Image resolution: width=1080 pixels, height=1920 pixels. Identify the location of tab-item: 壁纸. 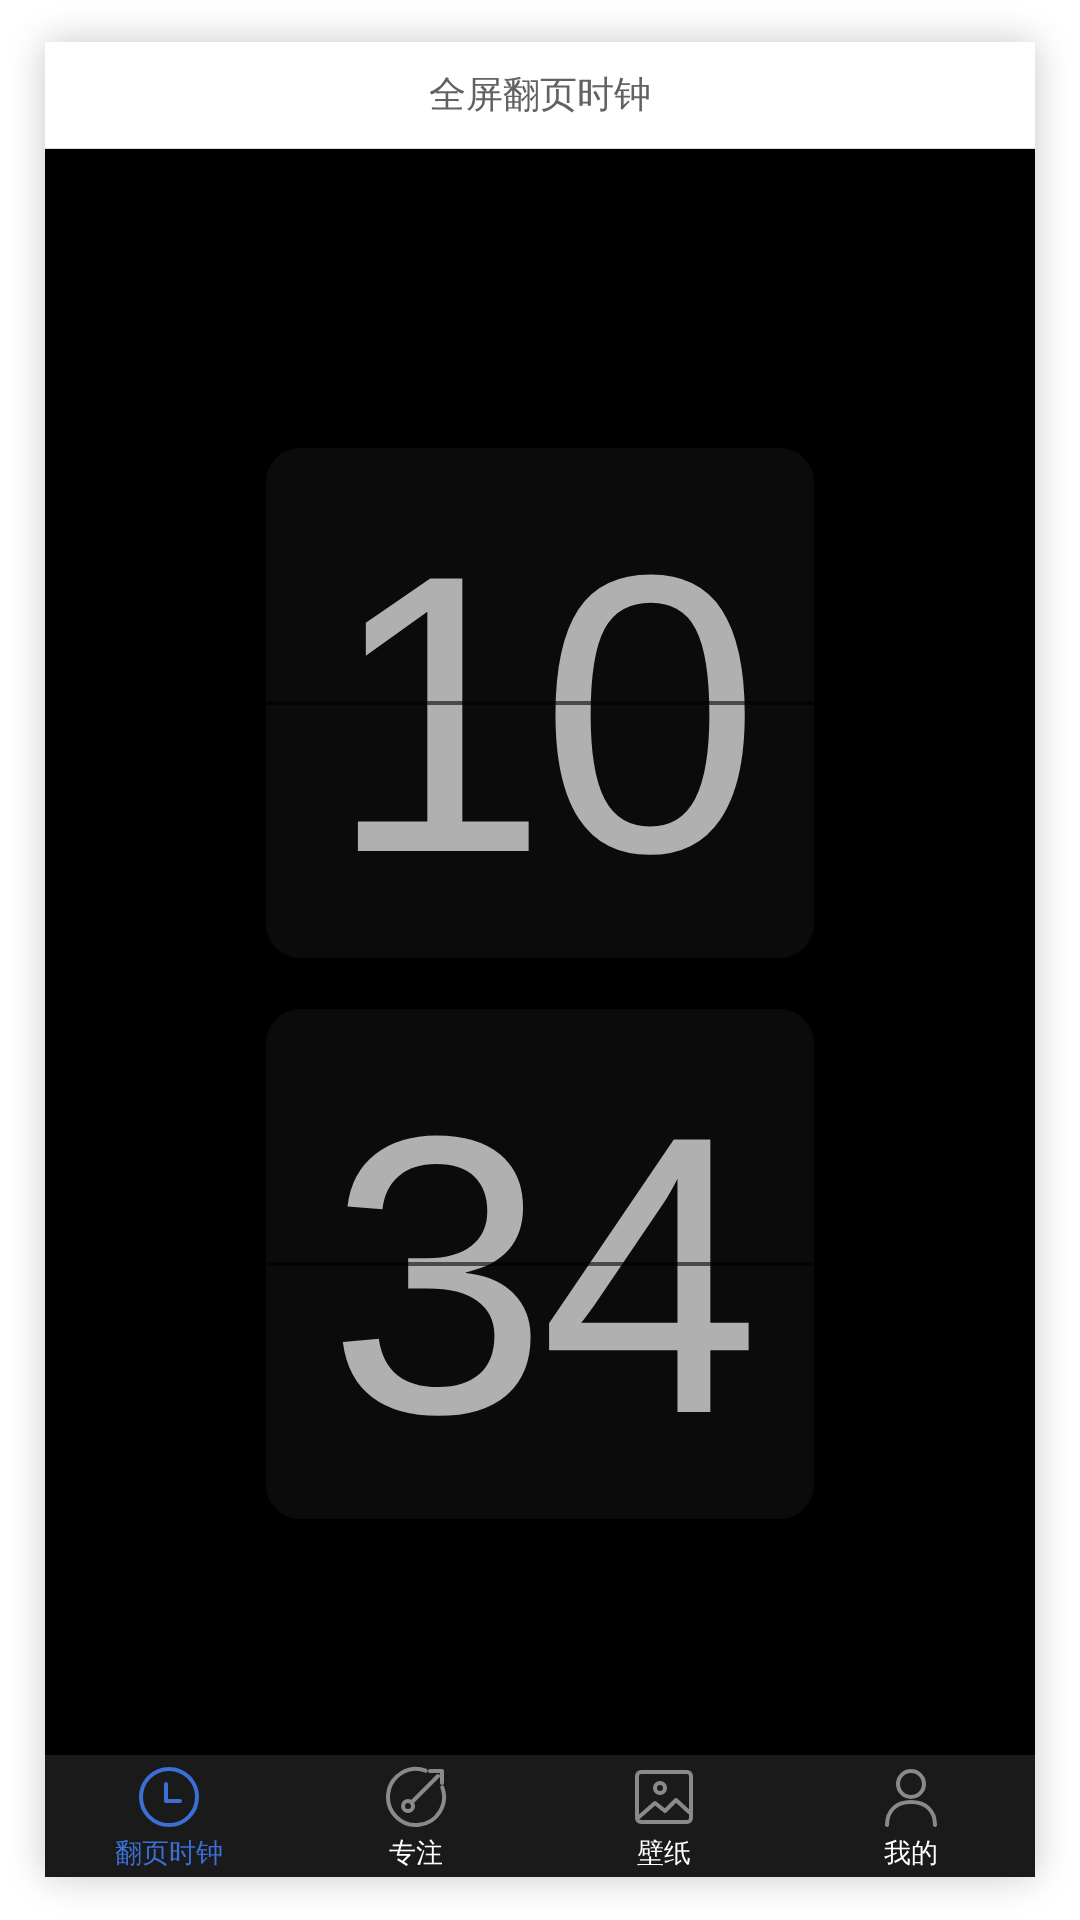
(664, 1816).